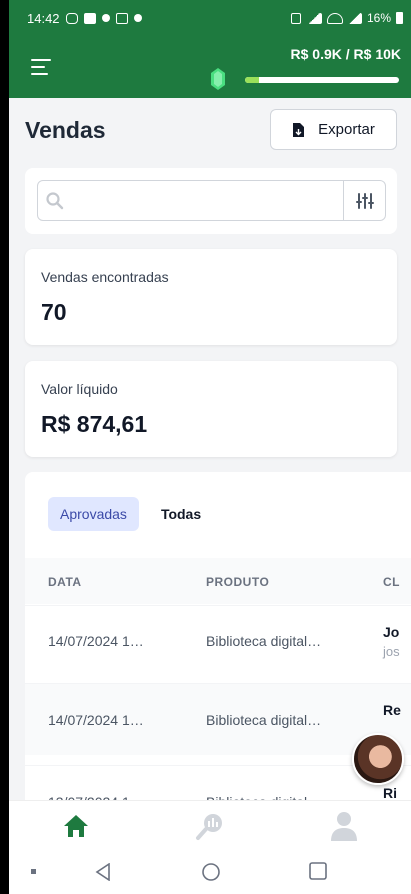  I want to click on table-row: 14/07/2024 1… Biblioteca digital… Re, so click(218, 719).